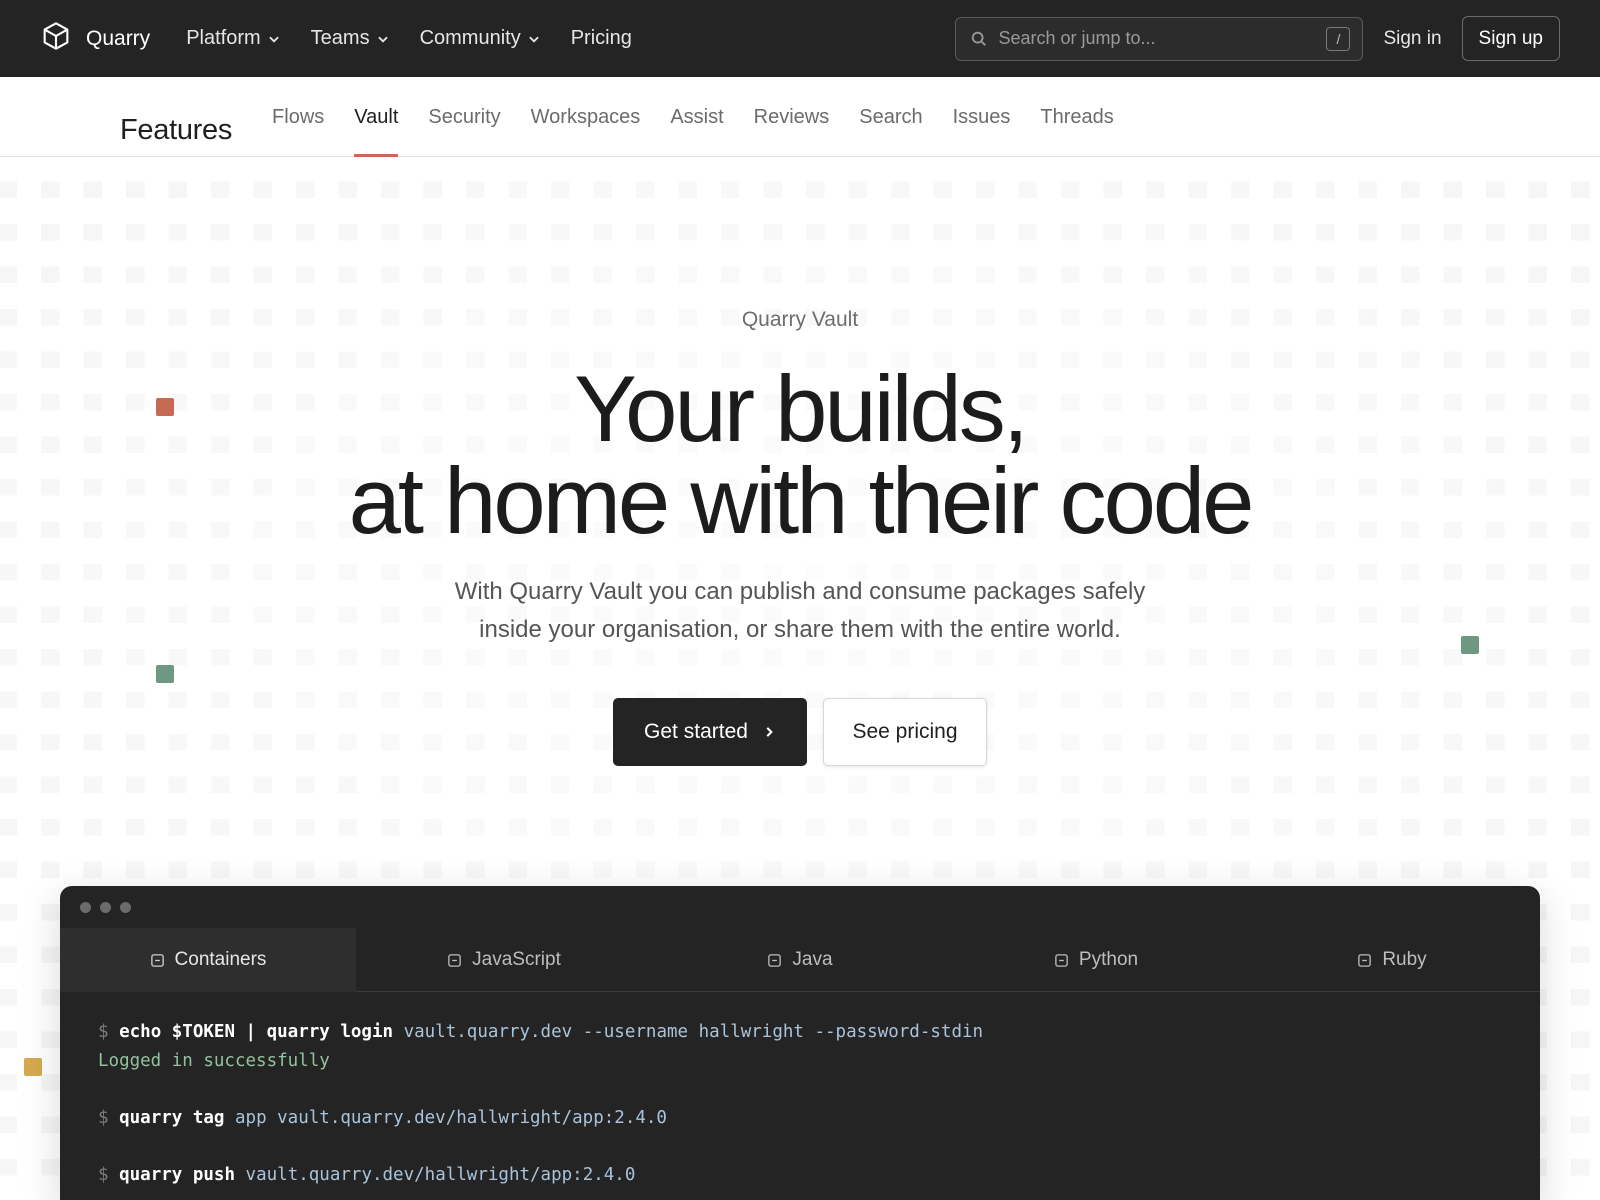 This screenshot has height=1200, width=1600. I want to click on terminal-tab-python: Python, so click(1096, 960).